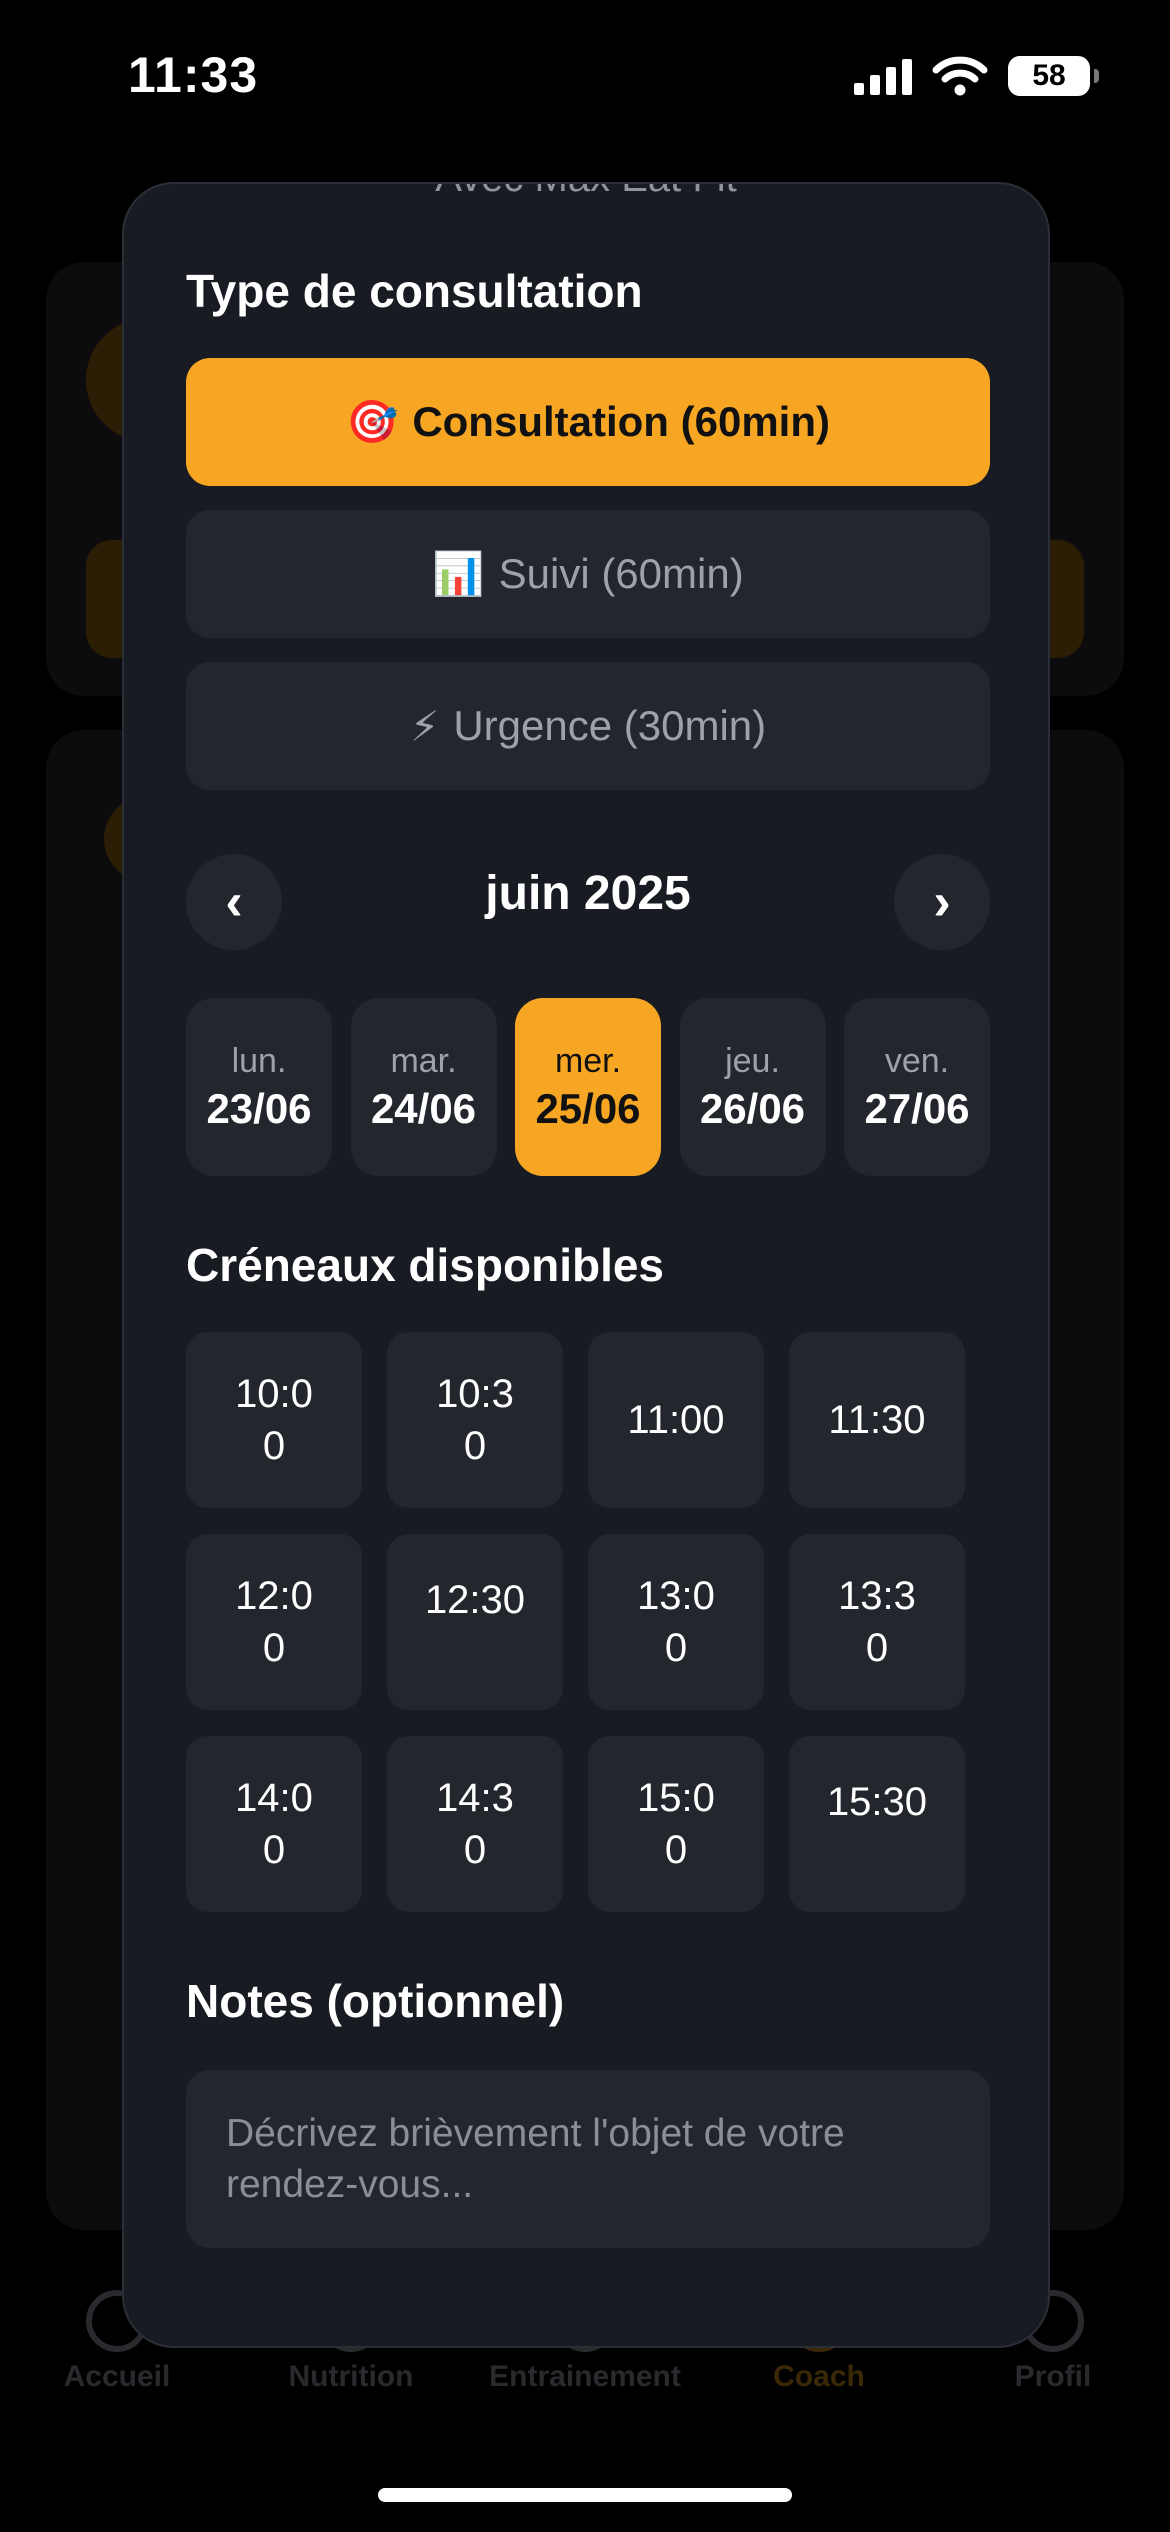 This screenshot has width=1170, height=2532. I want to click on time-slot: 13:00, so click(676, 1622).